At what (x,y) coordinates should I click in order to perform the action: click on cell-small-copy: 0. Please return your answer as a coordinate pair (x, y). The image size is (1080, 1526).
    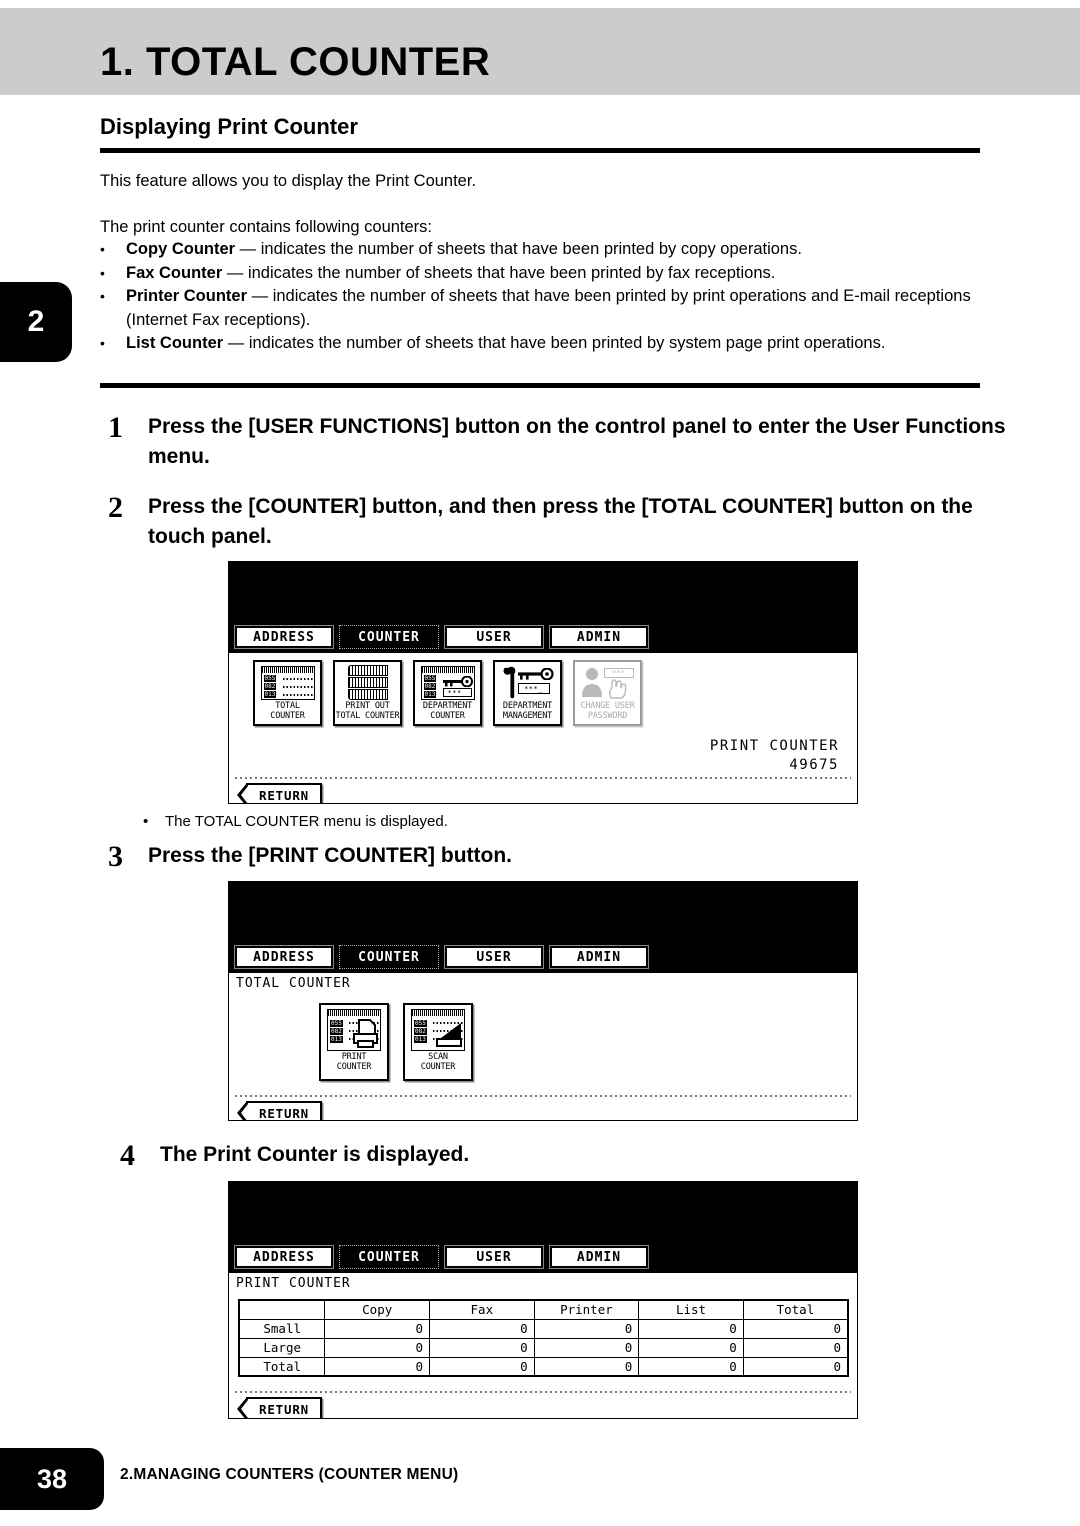
    Looking at the image, I should click on (377, 1328).